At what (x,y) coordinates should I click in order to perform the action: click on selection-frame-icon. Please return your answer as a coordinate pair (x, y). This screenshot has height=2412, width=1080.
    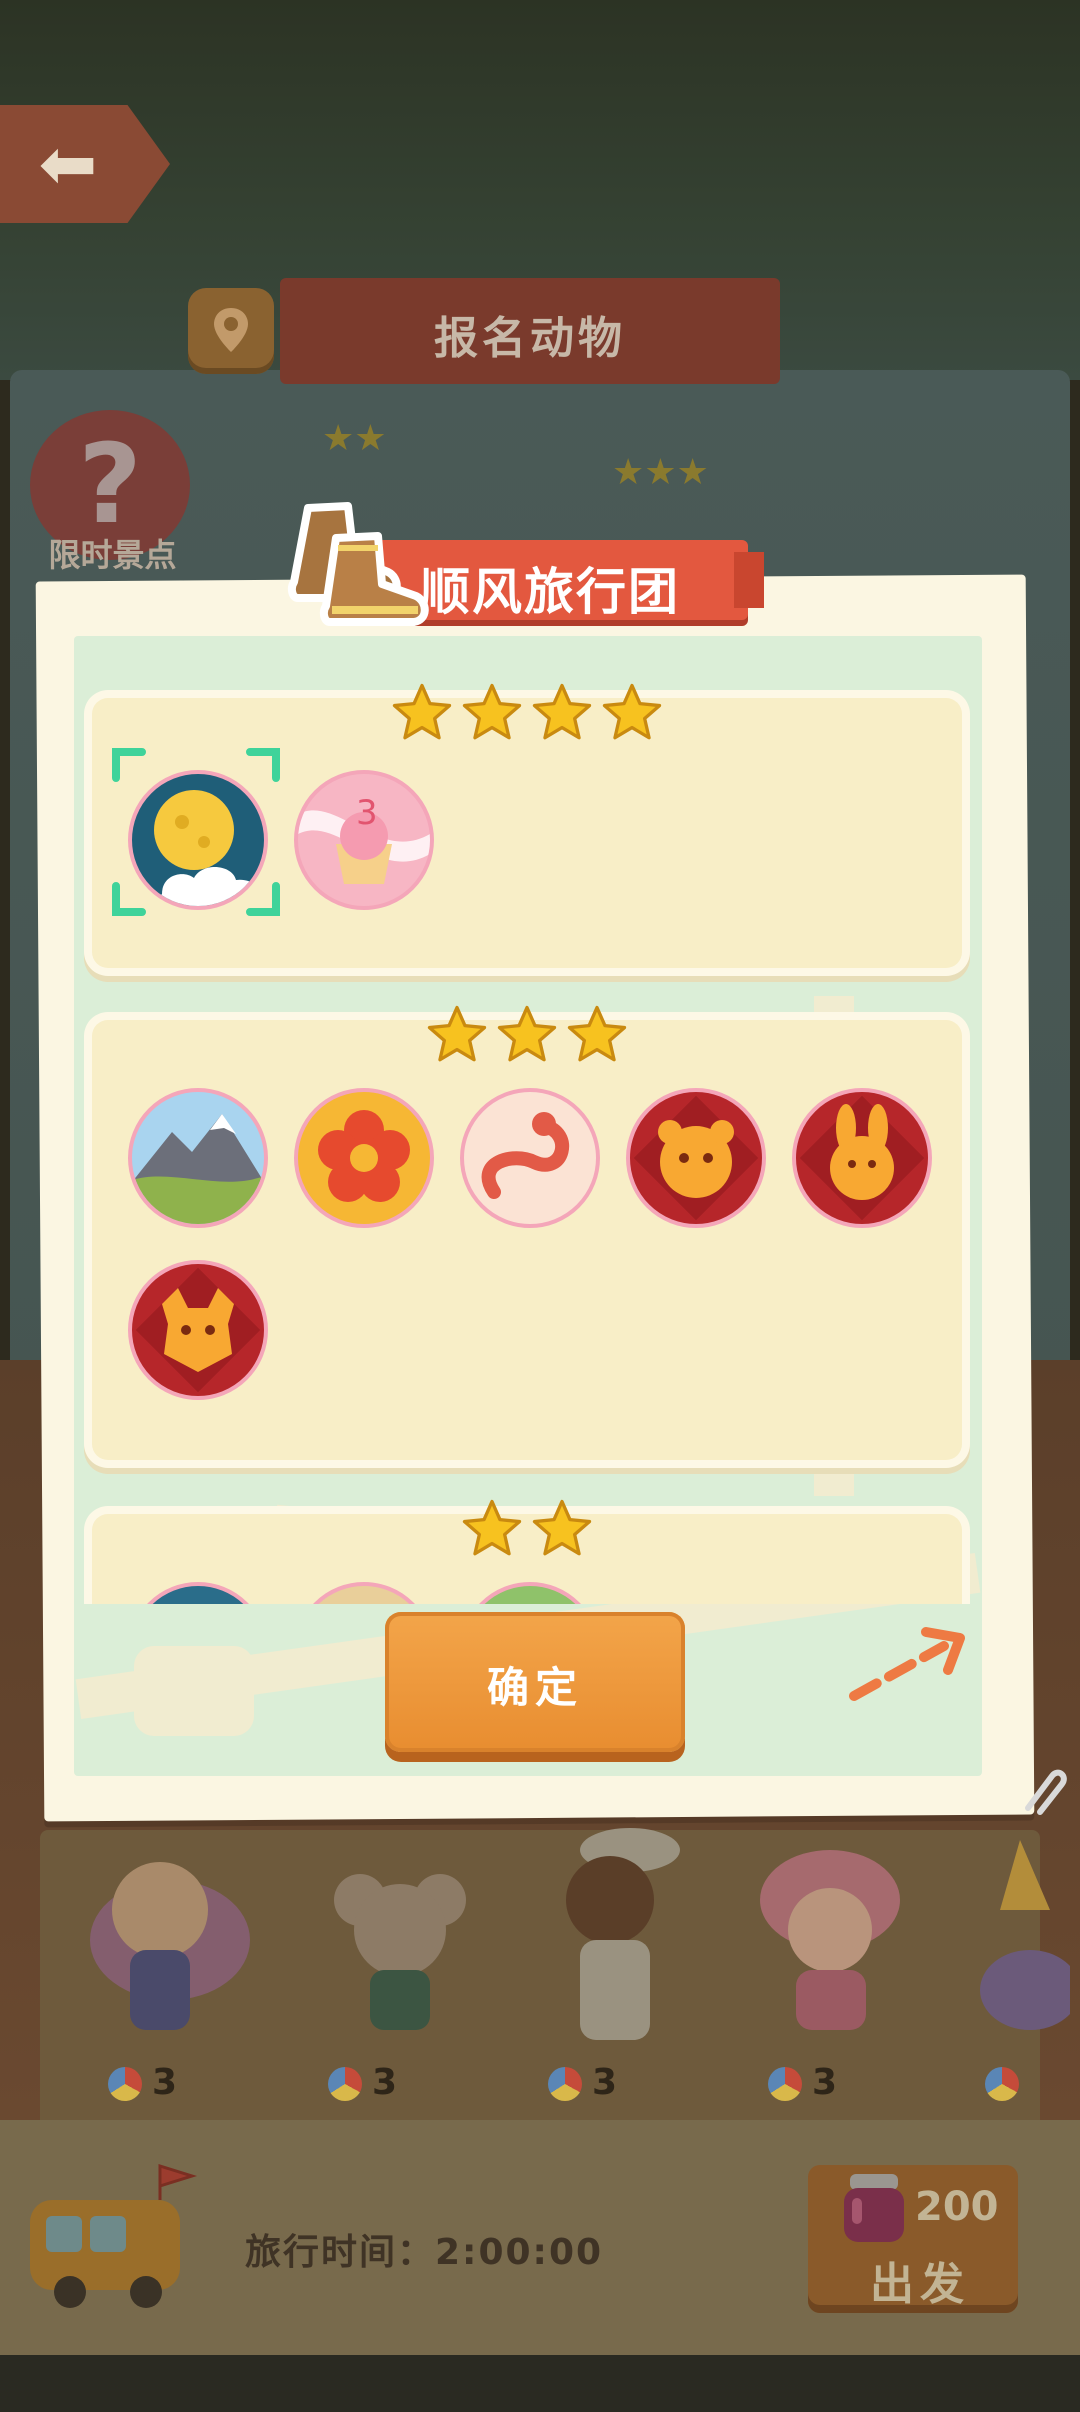
    Looking at the image, I should click on (196, 832).